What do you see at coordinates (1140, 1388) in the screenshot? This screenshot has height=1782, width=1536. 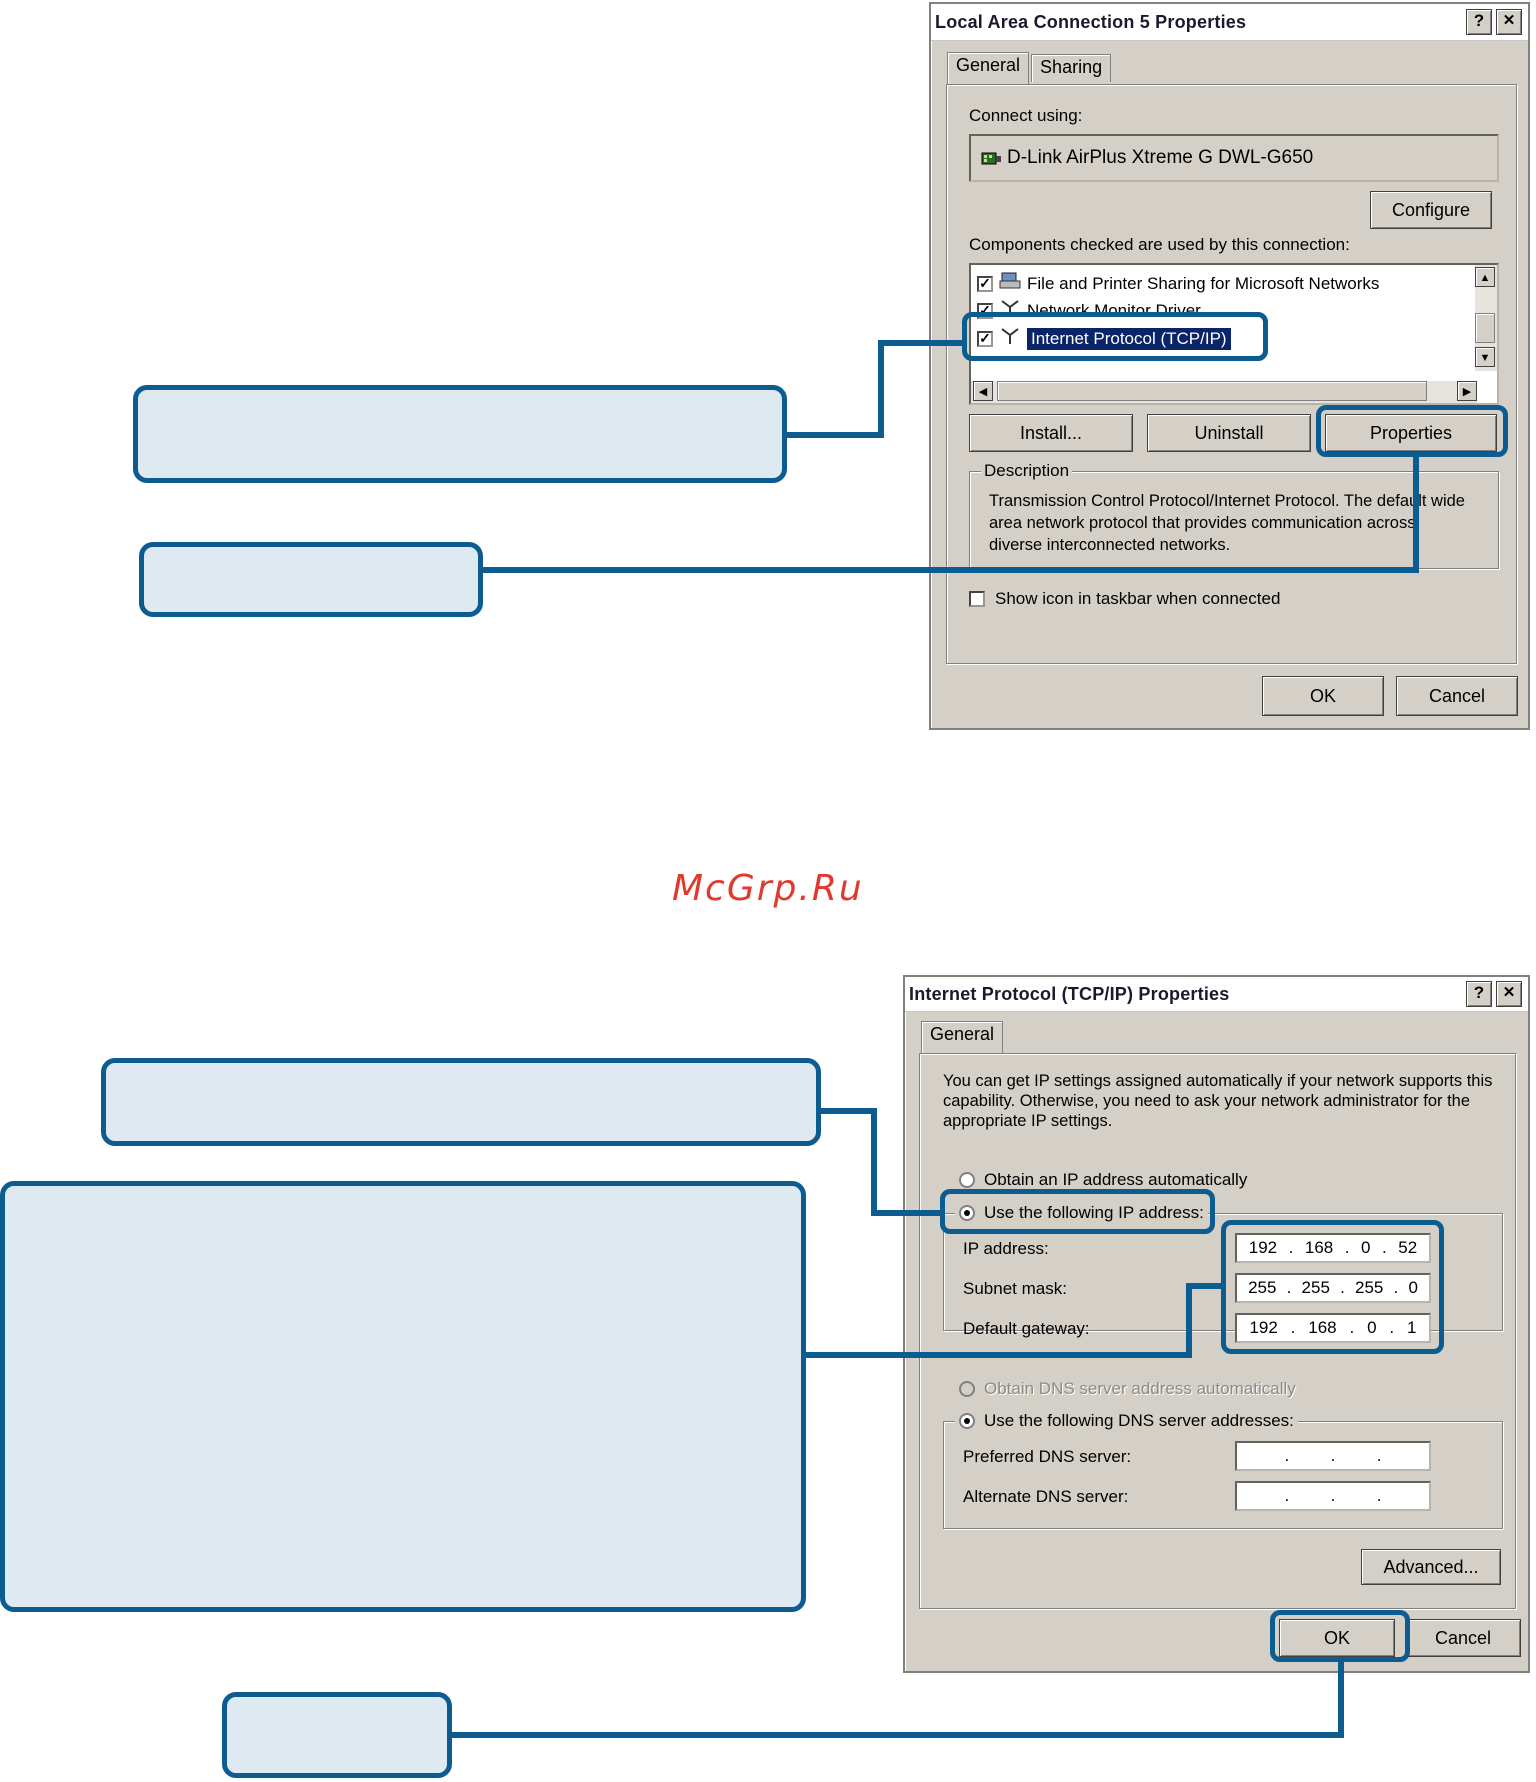 I see `obtain-dns-label: Obtain DNS server address automatically` at bounding box center [1140, 1388].